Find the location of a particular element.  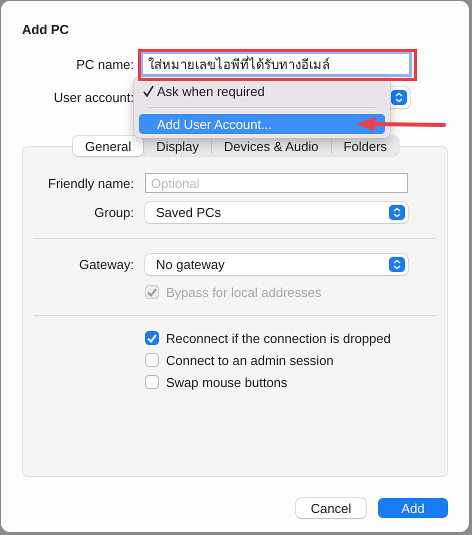

field-label: User account: is located at coordinates (93, 97).